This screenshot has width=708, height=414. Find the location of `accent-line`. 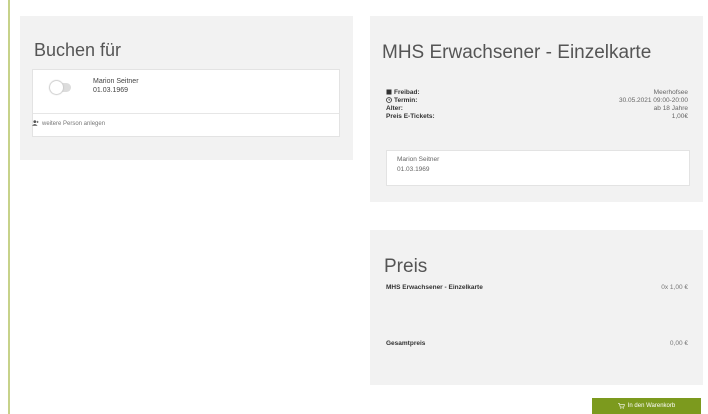

accent-line is located at coordinates (9, 207).